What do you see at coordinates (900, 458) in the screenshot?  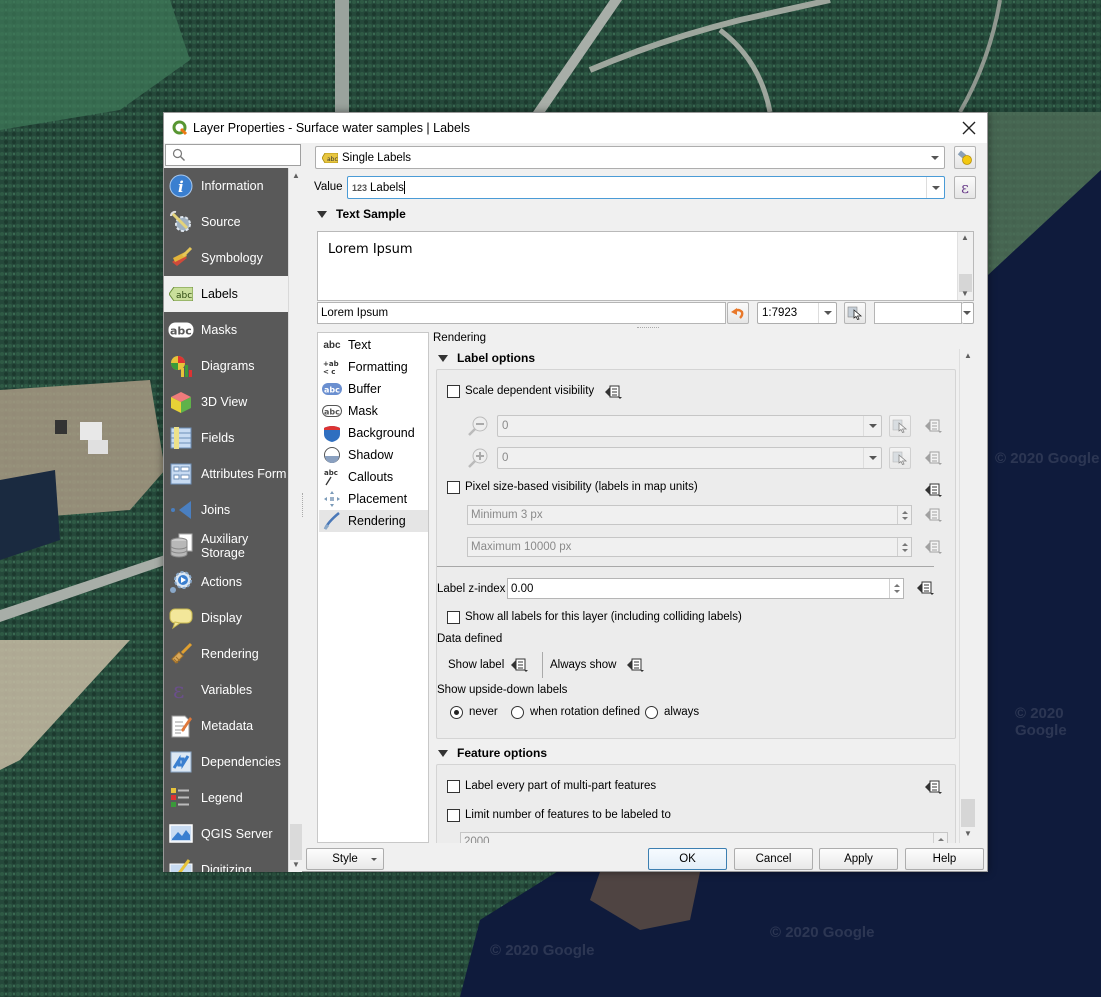 I see `max-scale-from-canvas-button` at bounding box center [900, 458].